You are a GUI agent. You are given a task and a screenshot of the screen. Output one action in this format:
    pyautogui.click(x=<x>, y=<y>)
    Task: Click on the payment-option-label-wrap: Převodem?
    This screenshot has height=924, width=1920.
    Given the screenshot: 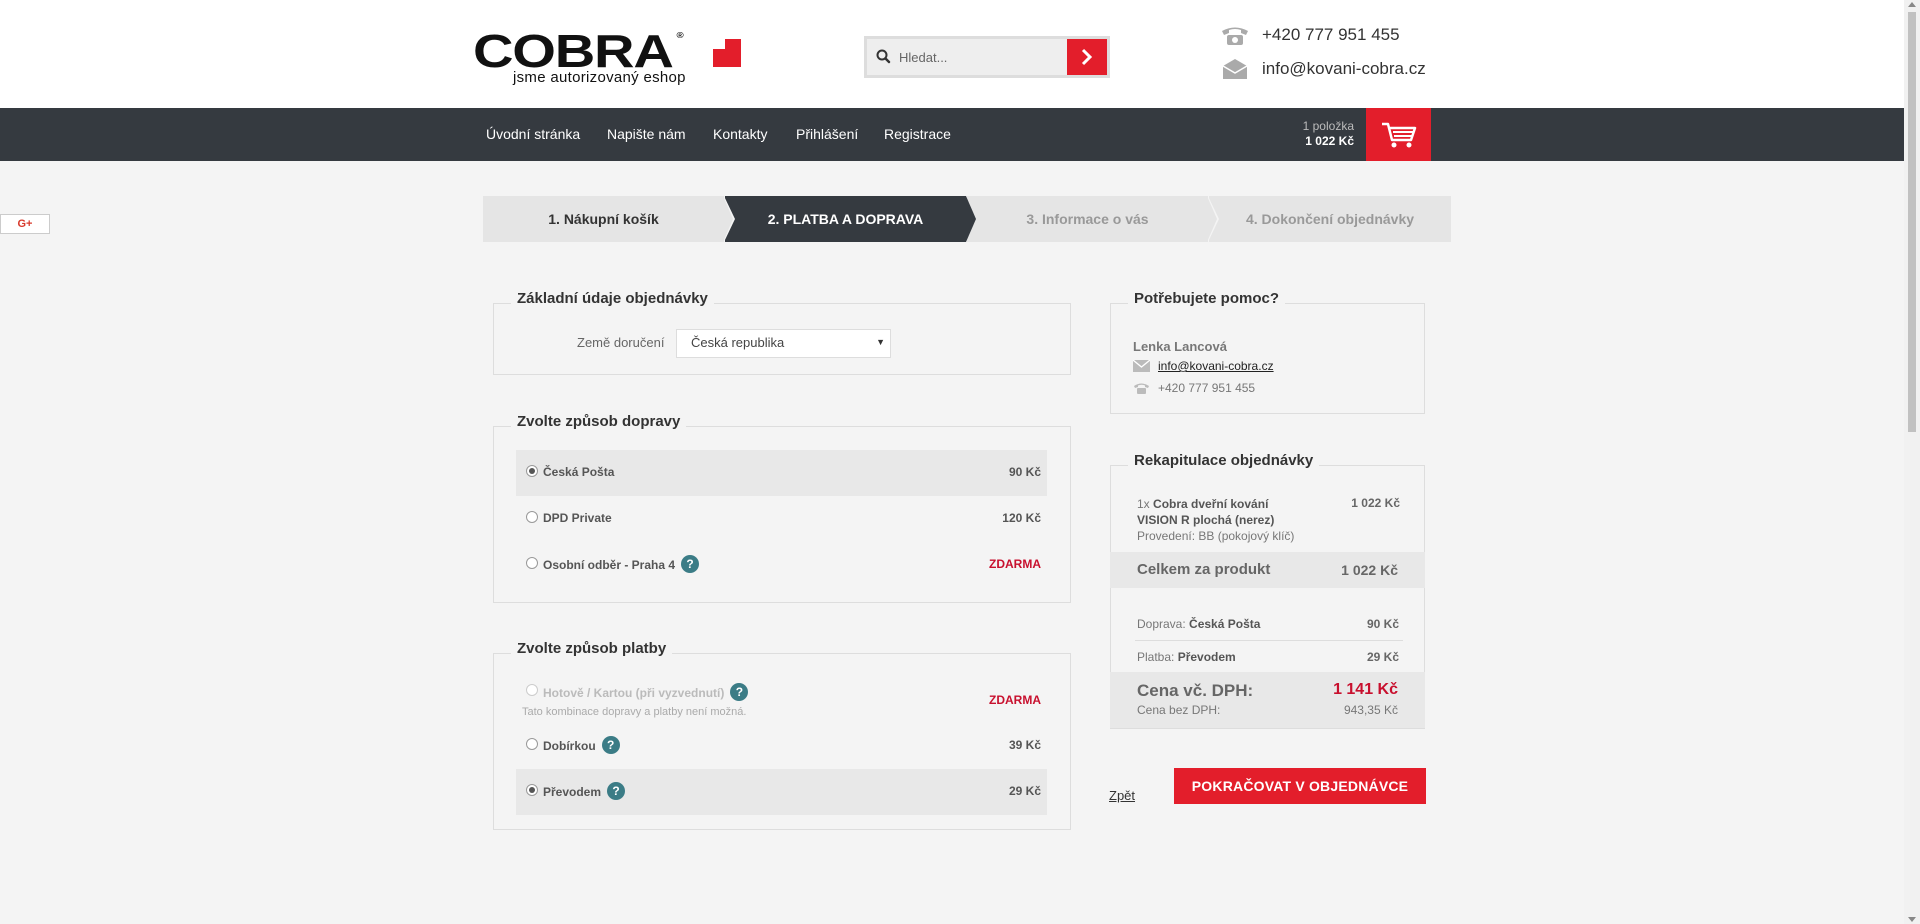 What is the action you would take?
    pyautogui.click(x=584, y=792)
    